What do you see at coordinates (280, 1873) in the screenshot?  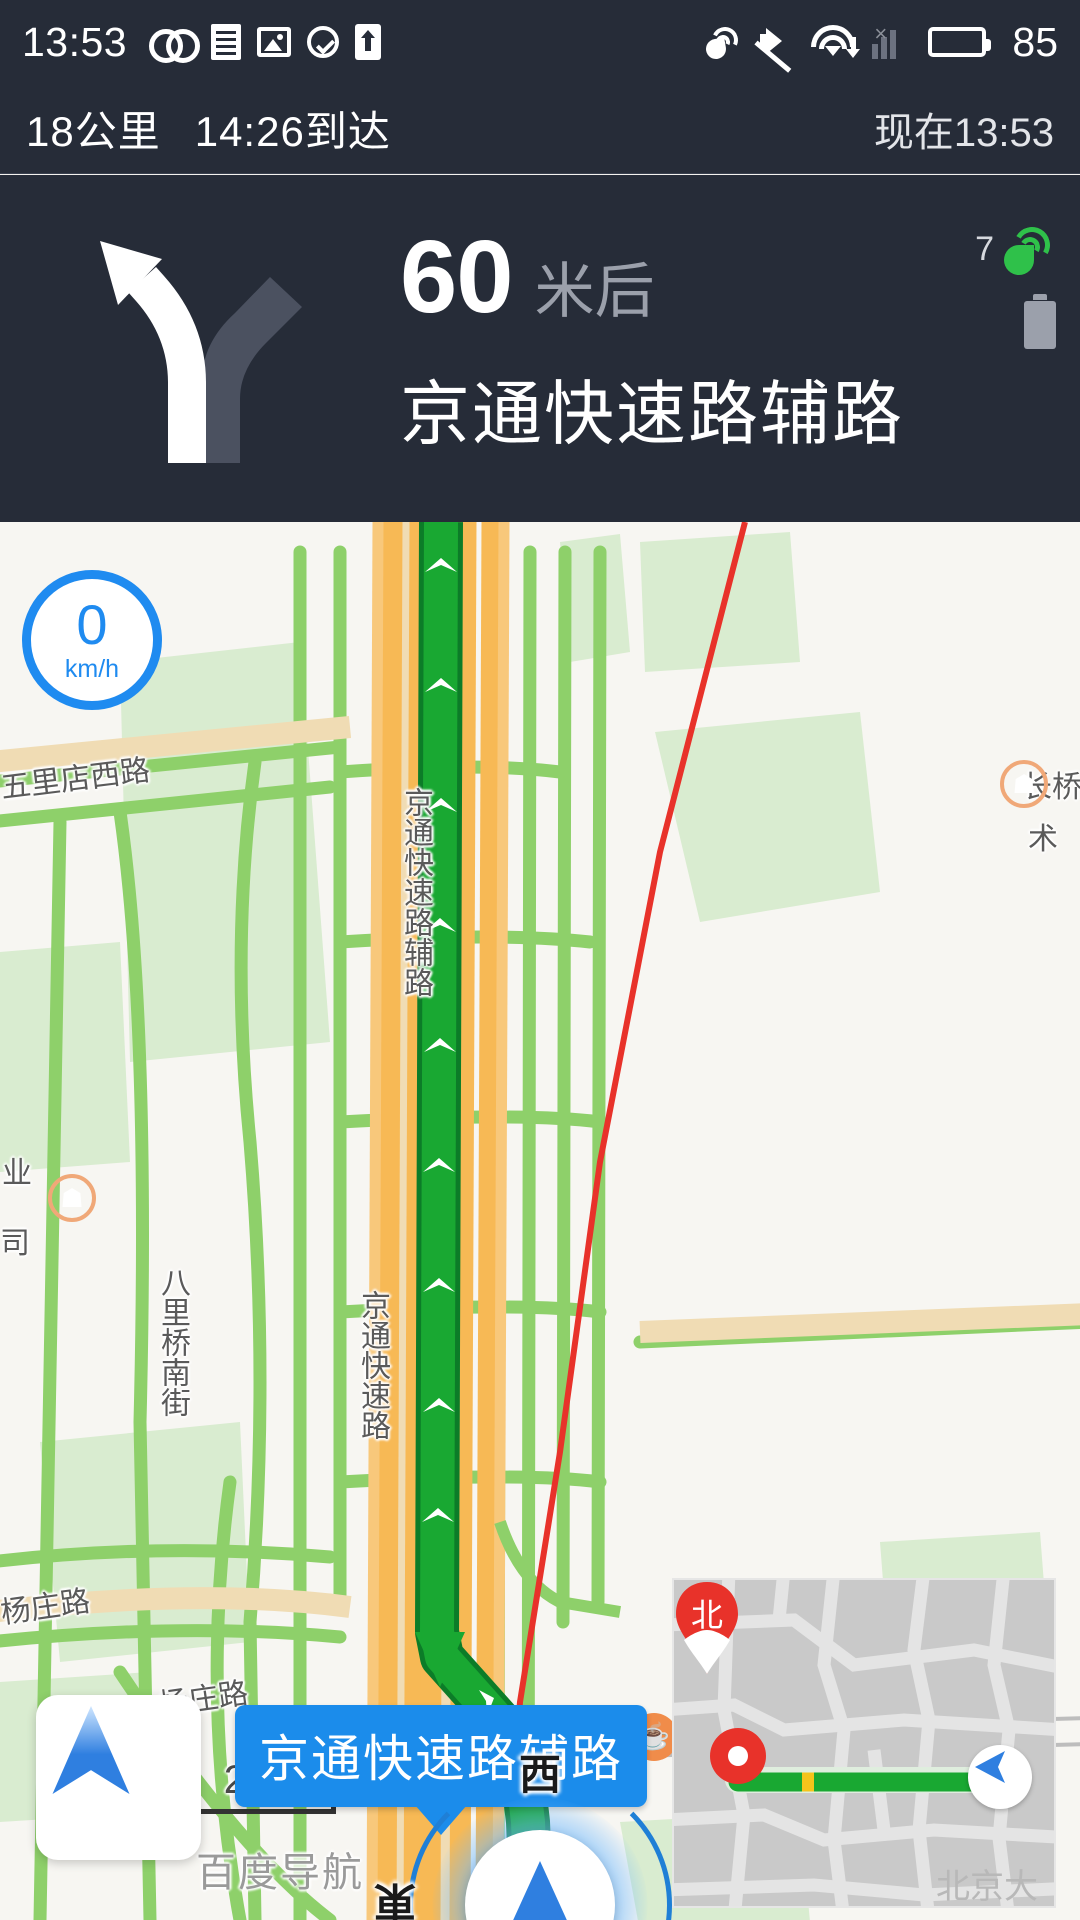 I see `brand-label: 百度导航` at bounding box center [280, 1873].